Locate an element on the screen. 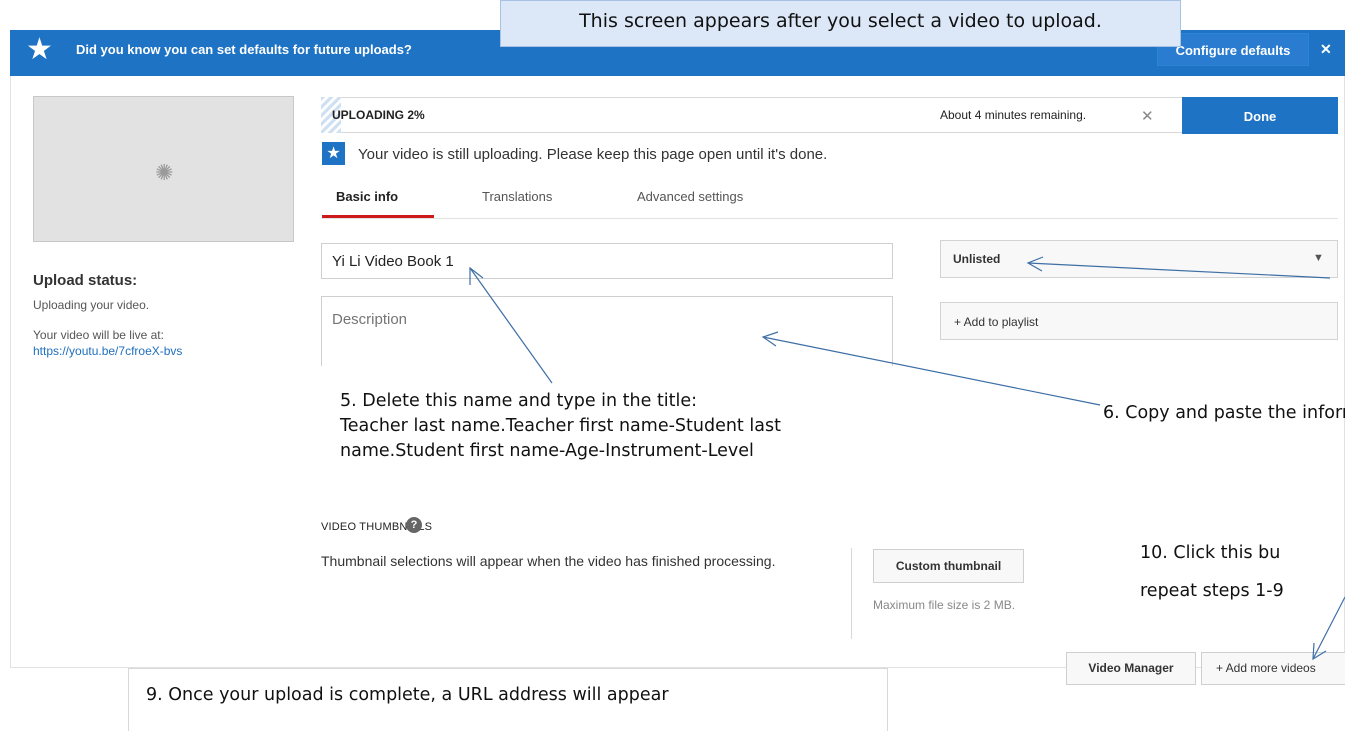  help-icon: ? is located at coordinates (414, 525).